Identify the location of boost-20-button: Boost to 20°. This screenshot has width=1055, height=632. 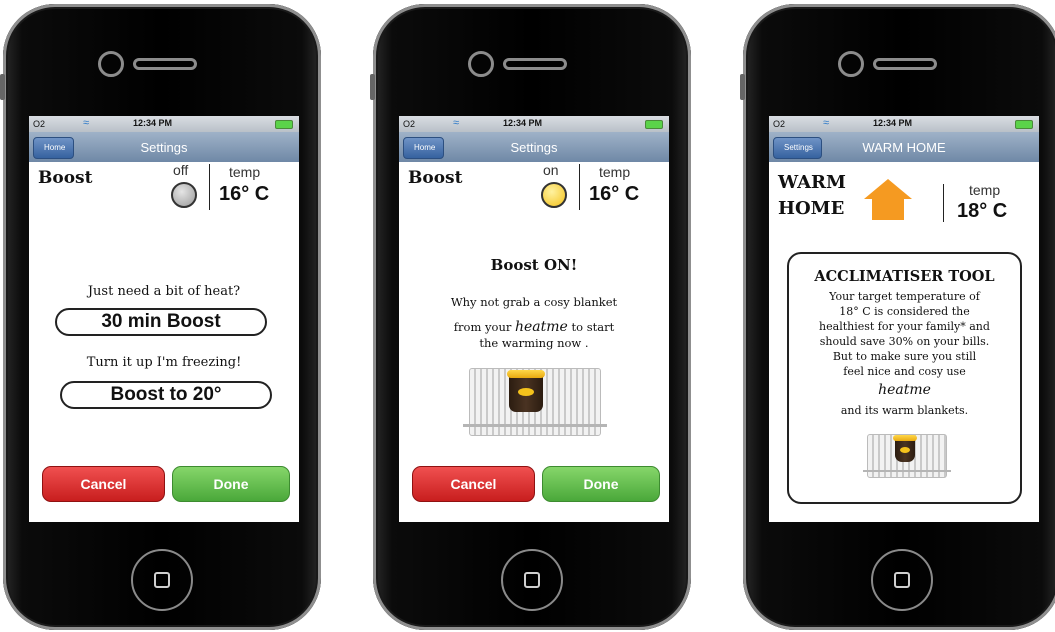
(166, 395).